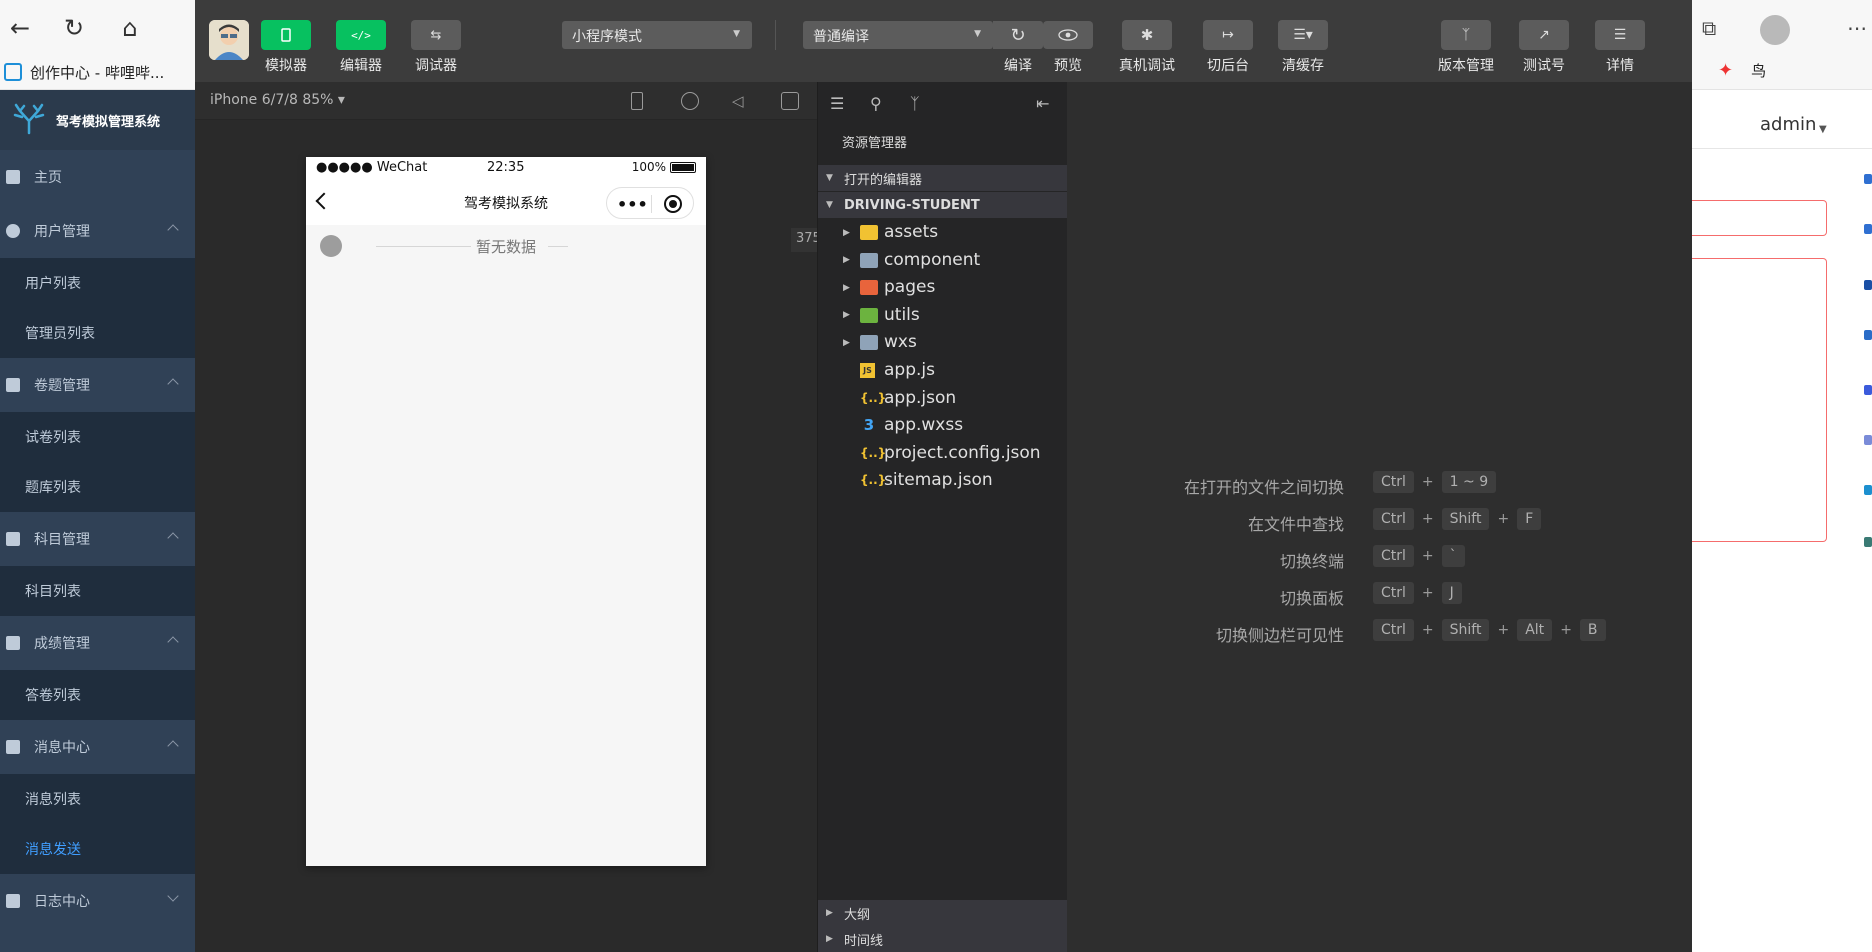  I want to click on tree-file: {..} app.json, so click(943, 398).